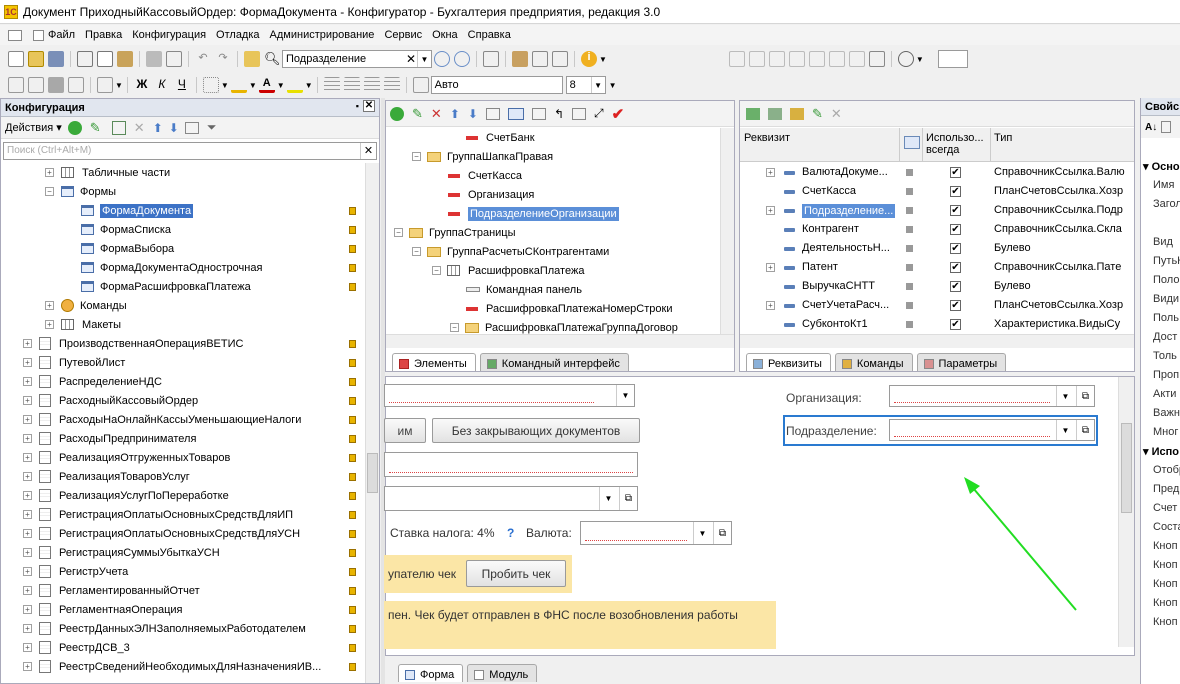 This screenshot has width=1180, height=684. I want to click on property-item: Имя, so click(1163, 188).